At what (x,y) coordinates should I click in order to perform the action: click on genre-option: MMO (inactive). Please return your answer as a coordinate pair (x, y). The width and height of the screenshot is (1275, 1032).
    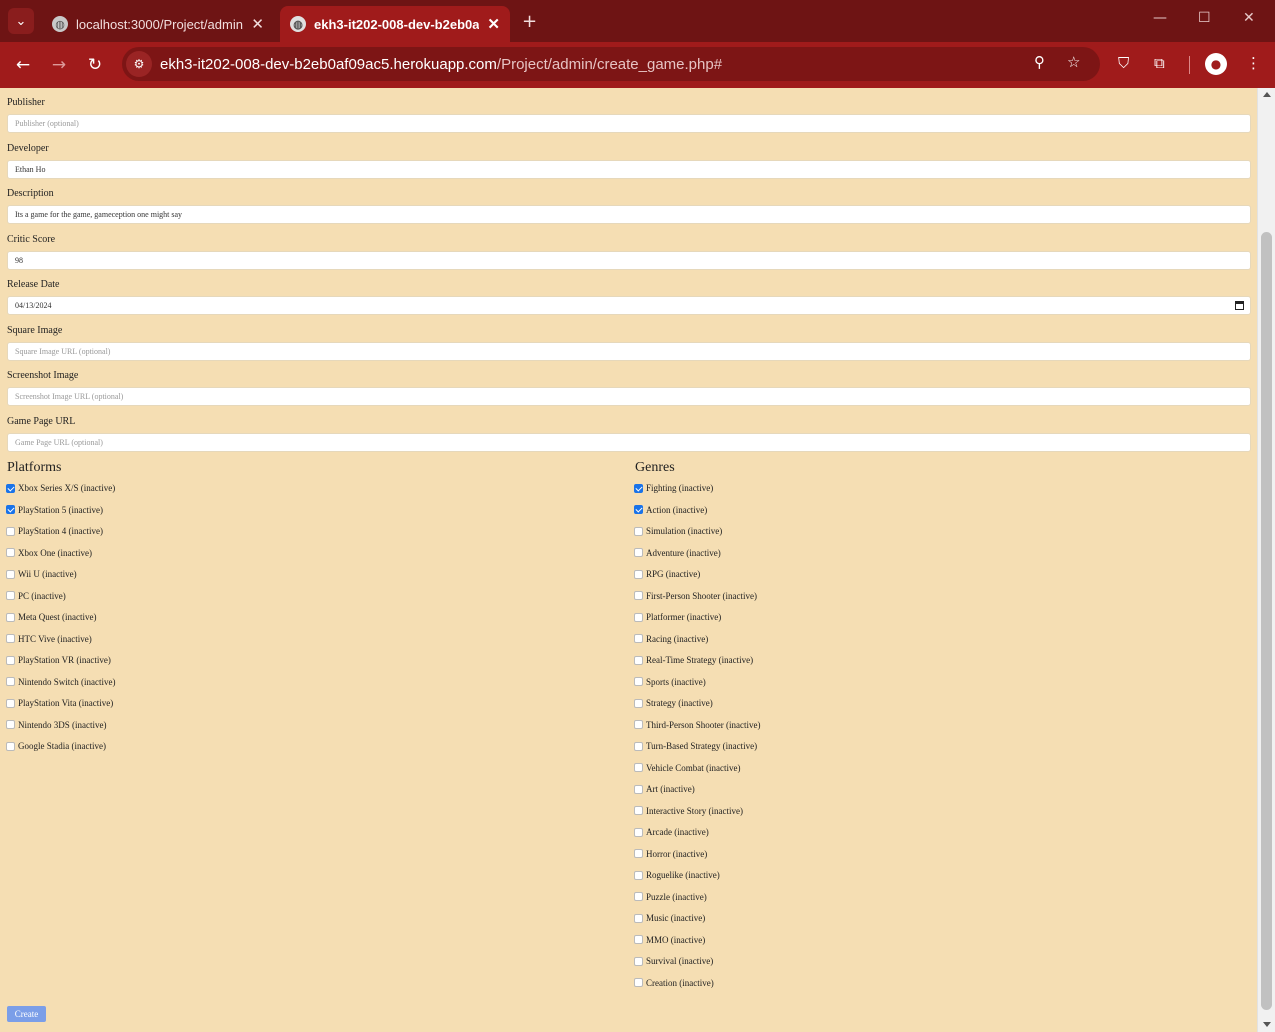
    Looking at the image, I should click on (669, 940).